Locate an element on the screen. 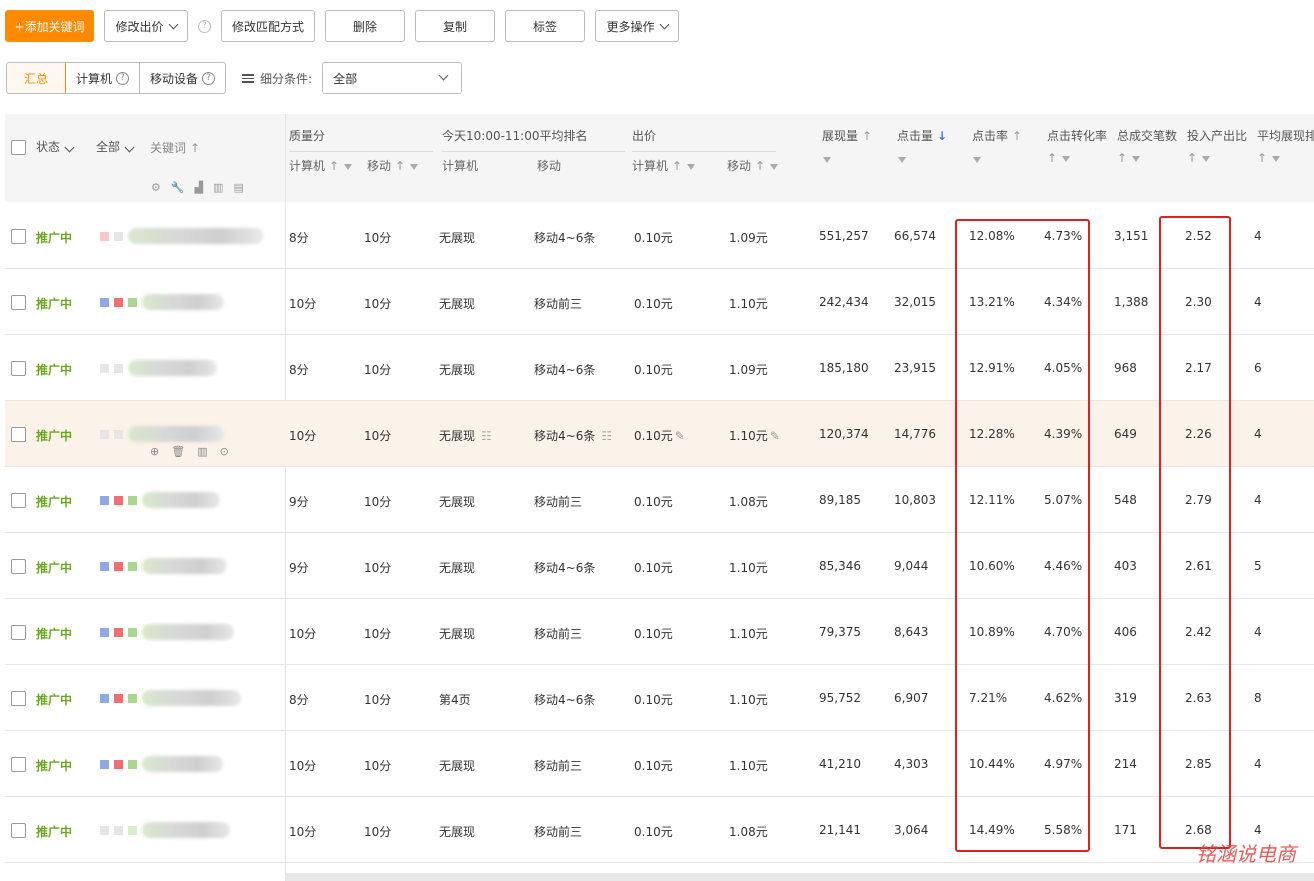 This screenshot has width=1314, height=881. more-icon: ⊙ is located at coordinates (224, 451).